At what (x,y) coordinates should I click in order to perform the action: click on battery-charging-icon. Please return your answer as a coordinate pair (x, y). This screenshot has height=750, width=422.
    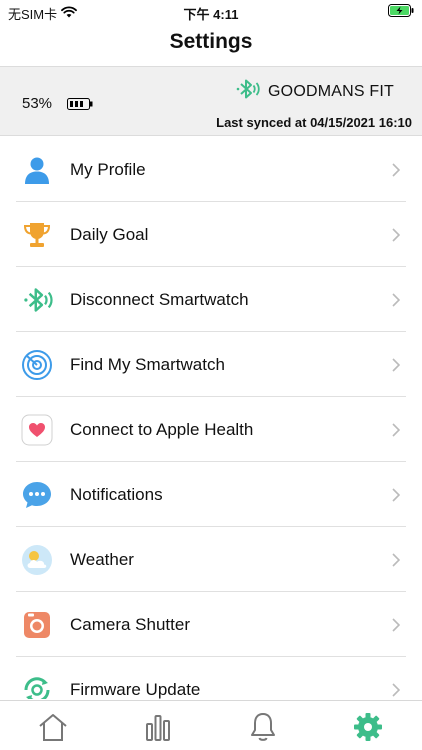
    Looking at the image, I should click on (401, 12).